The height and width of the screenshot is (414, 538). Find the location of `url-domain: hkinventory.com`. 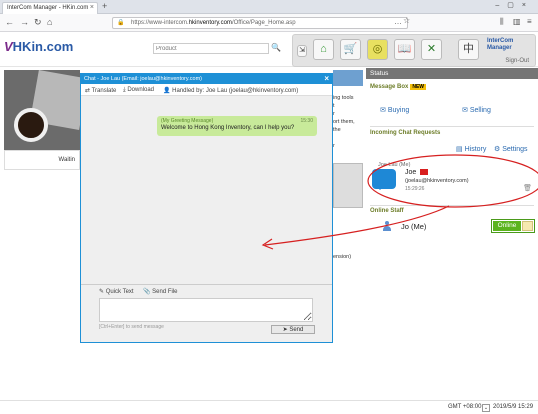

url-domain: hkinventory.com is located at coordinates (210, 23).